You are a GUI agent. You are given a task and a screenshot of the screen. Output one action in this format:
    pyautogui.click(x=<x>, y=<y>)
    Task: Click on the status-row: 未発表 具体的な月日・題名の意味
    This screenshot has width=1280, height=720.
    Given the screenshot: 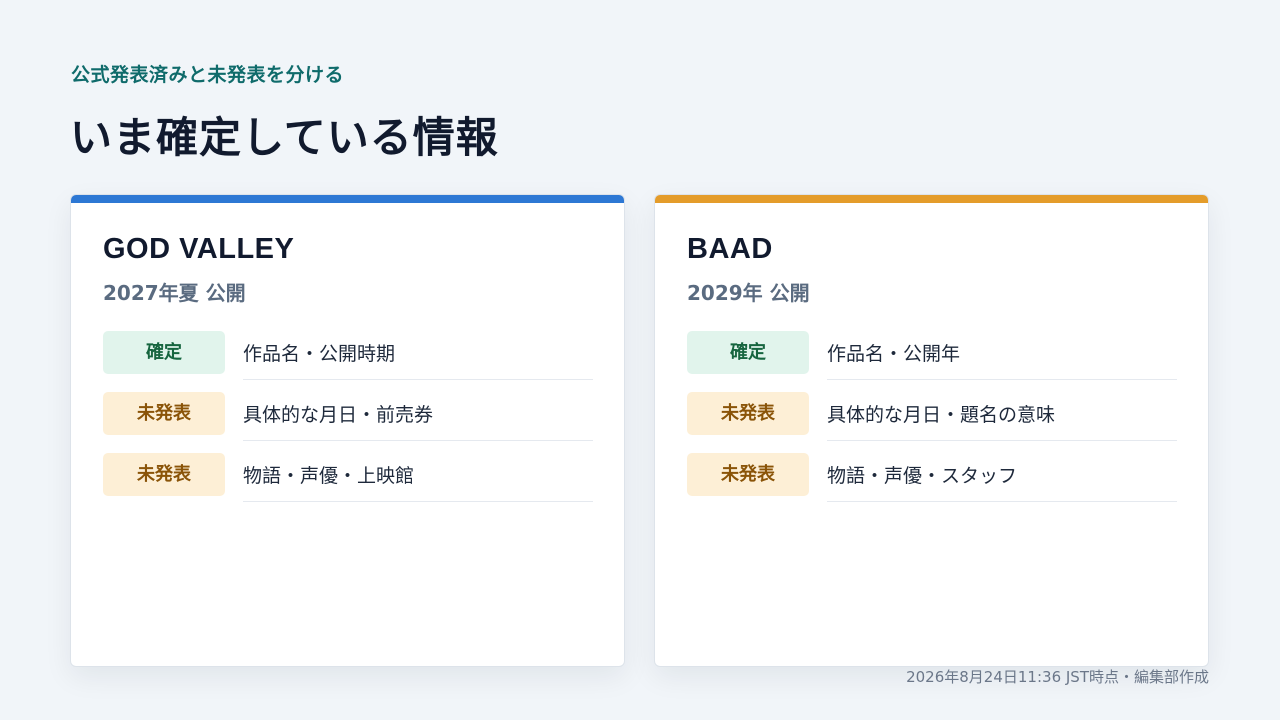 What is the action you would take?
    pyautogui.click(x=932, y=422)
    